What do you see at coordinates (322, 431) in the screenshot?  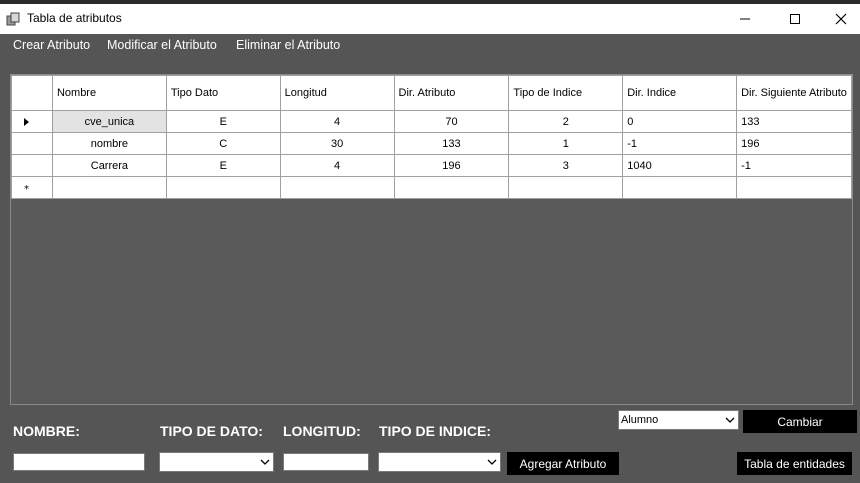 I see `longitud-label: LONGITUD:` at bounding box center [322, 431].